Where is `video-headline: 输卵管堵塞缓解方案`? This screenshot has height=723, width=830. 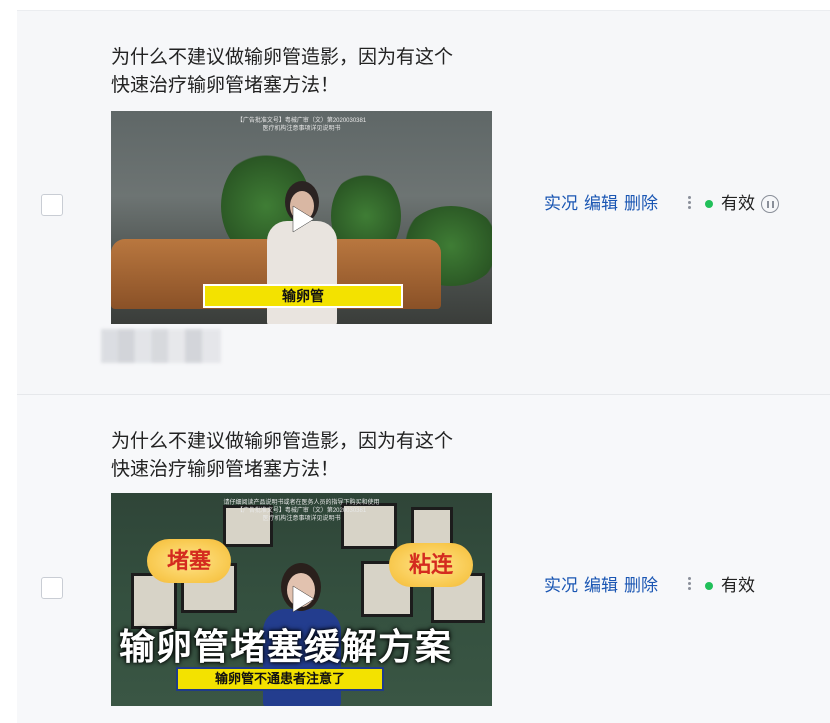 video-headline: 输卵管堵塞缓解方案 is located at coordinates (286, 646).